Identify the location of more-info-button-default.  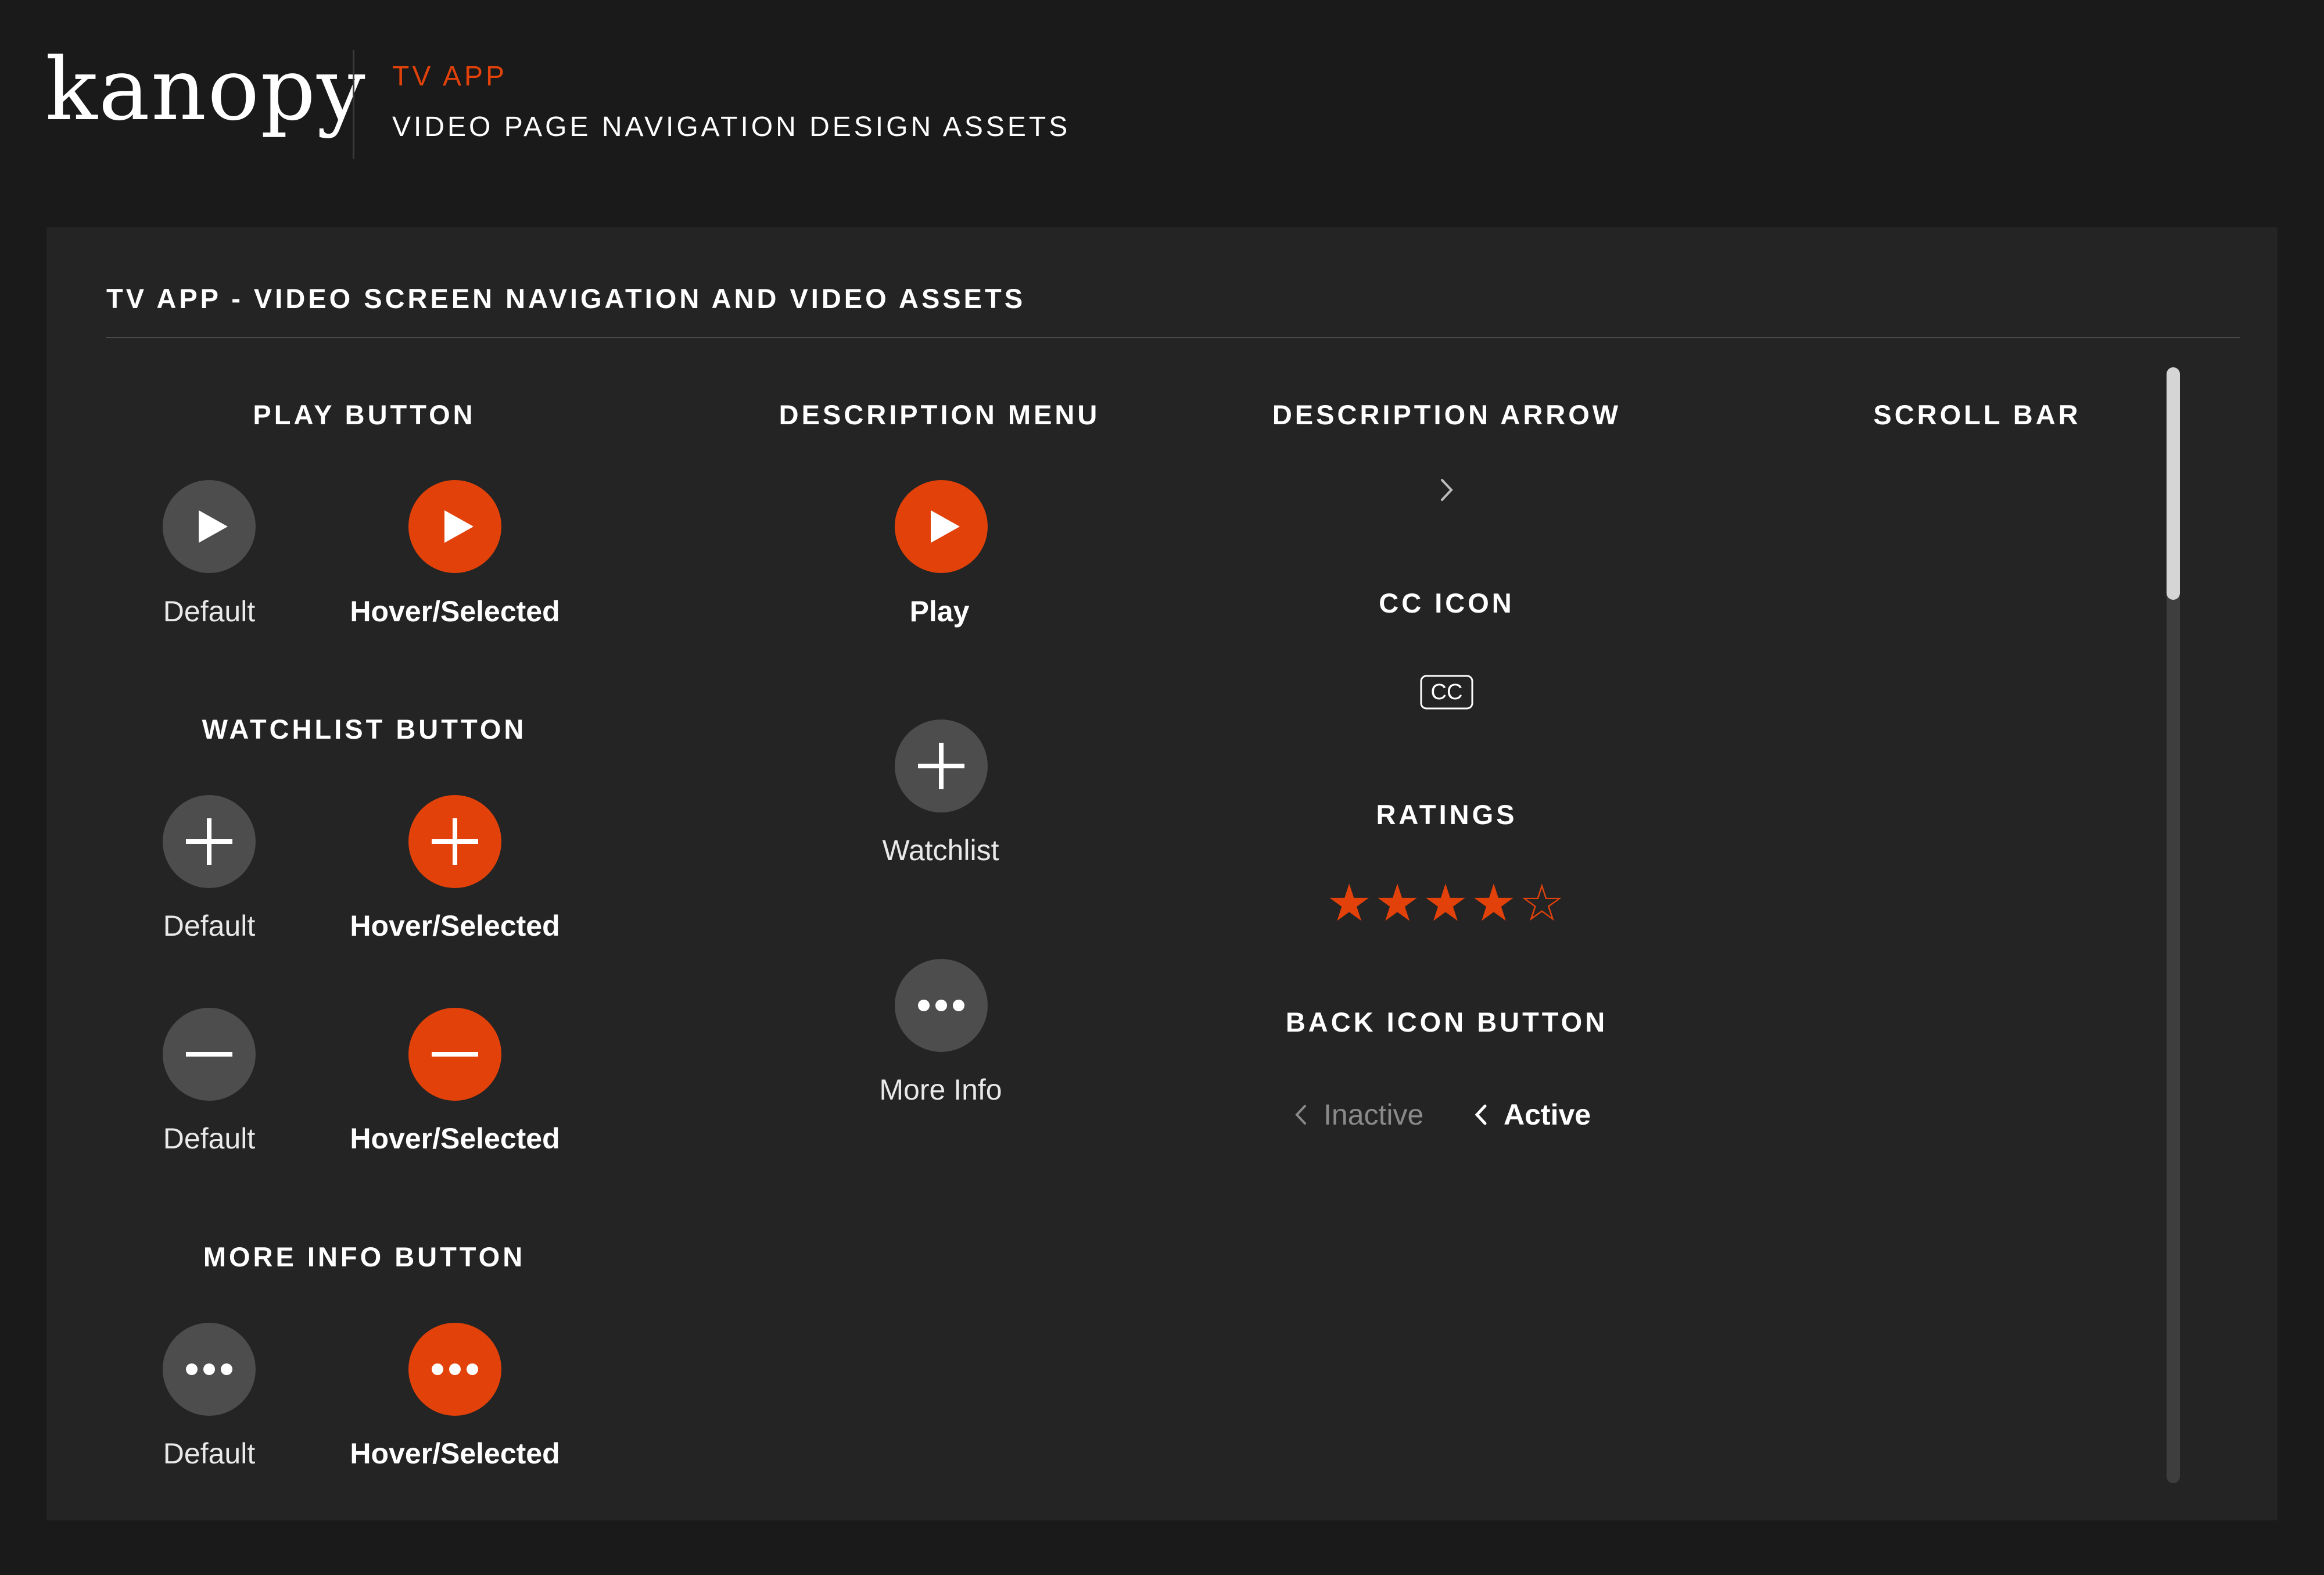
(209, 1369).